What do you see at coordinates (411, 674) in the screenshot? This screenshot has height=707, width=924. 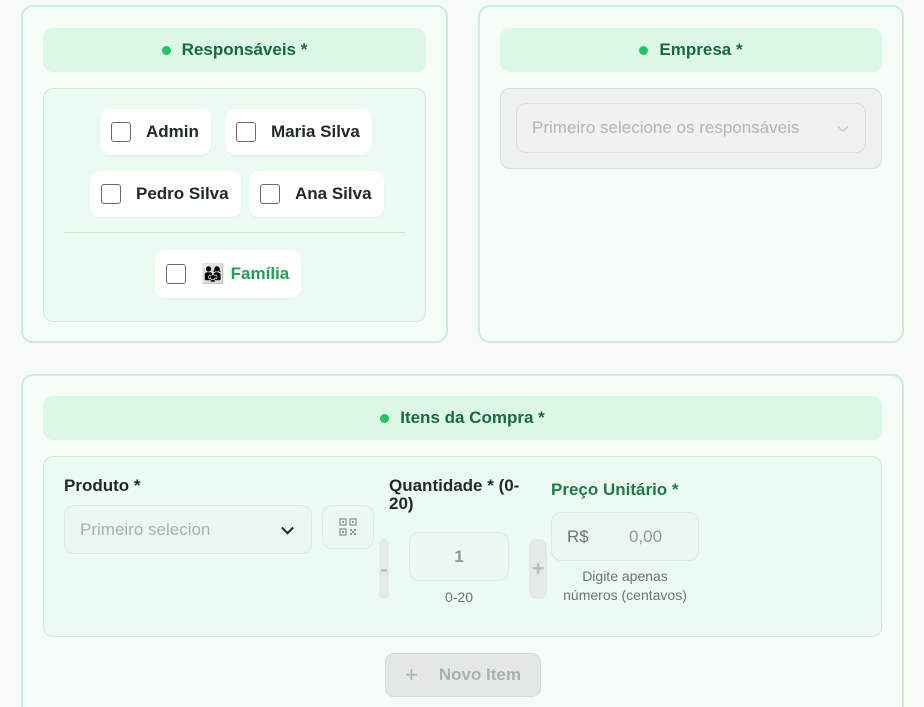 I see `plus-icon: +` at bounding box center [411, 674].